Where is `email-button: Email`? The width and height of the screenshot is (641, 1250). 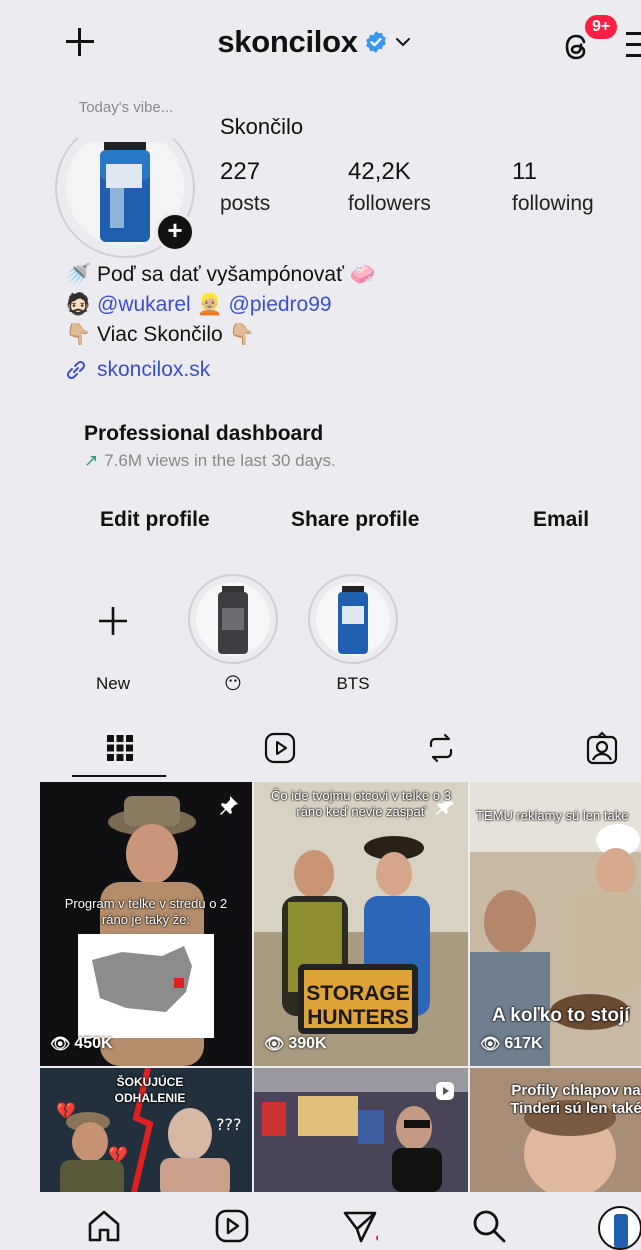 email-button: Email is located at coordinates (561, 520).